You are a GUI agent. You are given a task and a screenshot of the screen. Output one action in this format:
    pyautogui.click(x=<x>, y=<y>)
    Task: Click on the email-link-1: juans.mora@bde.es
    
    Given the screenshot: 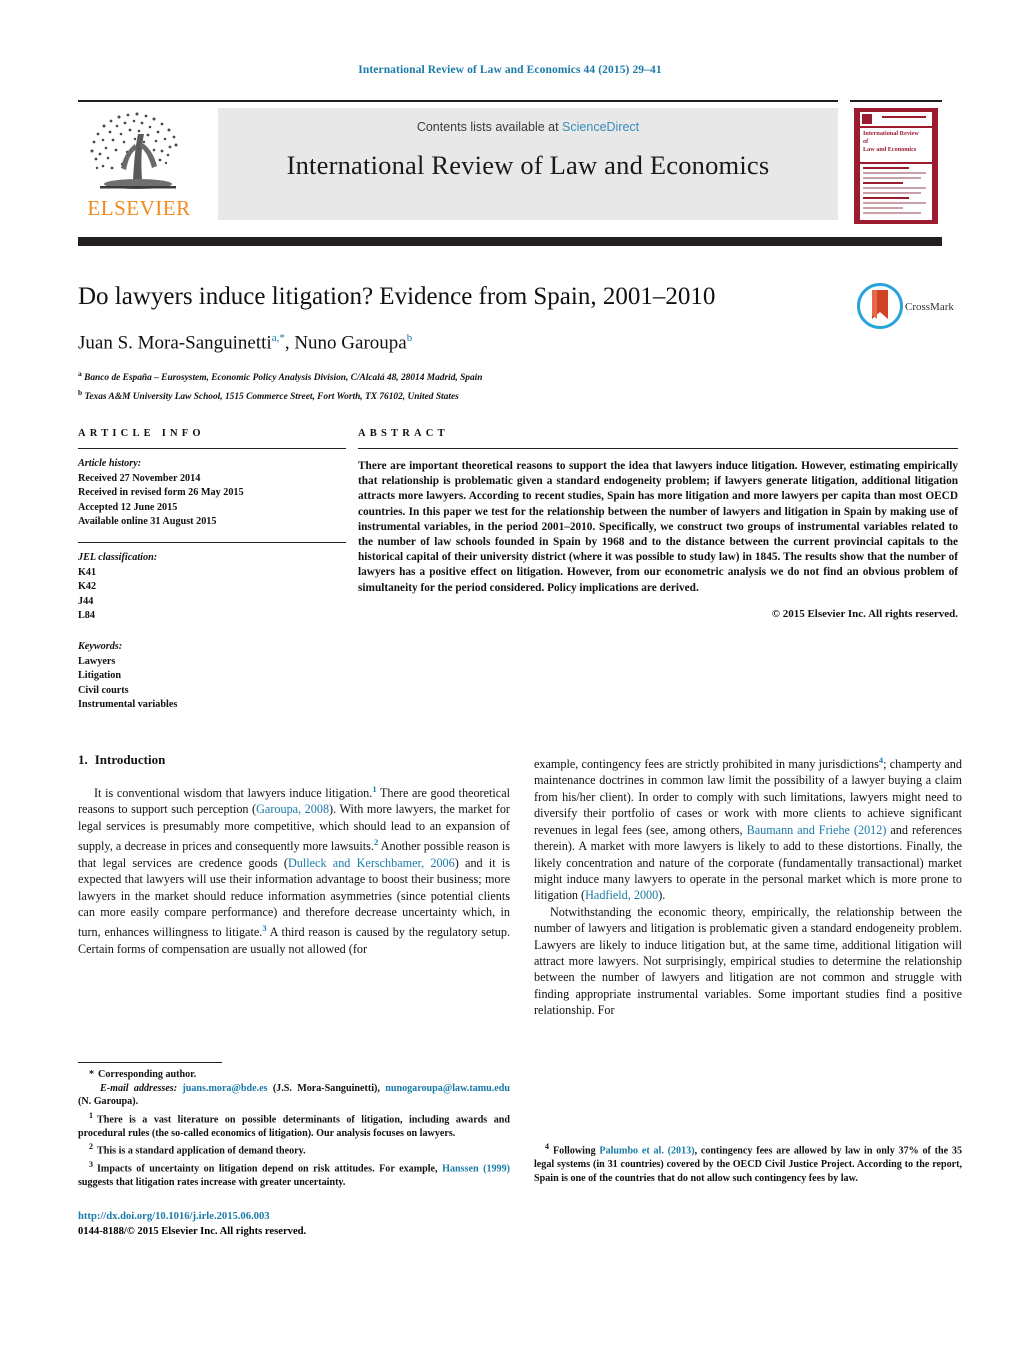 What is the action you would take?
    pyautogui.click(x=224, y=1088)
    